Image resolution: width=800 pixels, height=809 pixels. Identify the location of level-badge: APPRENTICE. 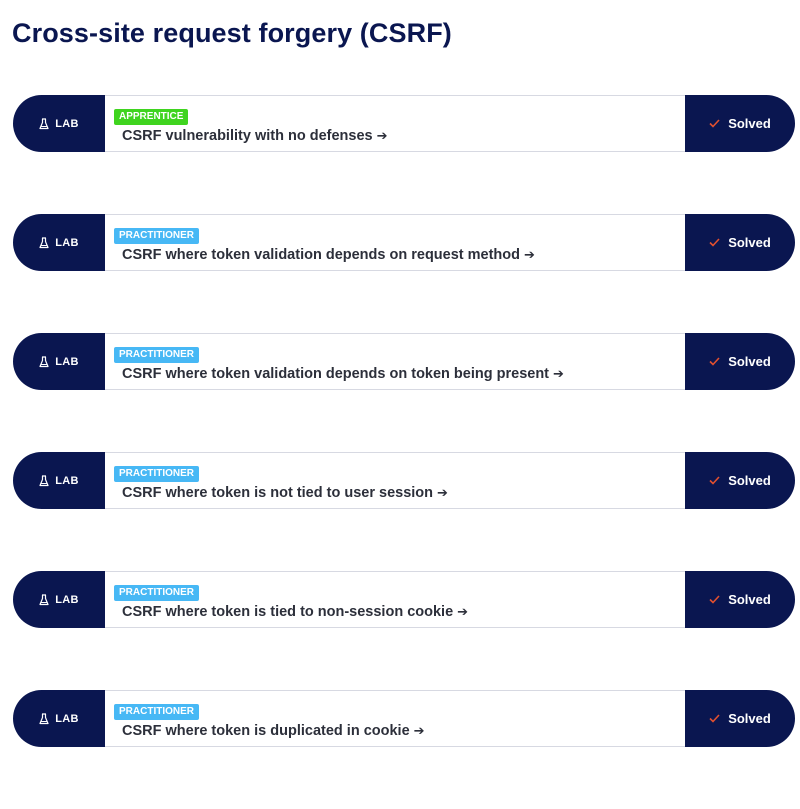
(151, 117).